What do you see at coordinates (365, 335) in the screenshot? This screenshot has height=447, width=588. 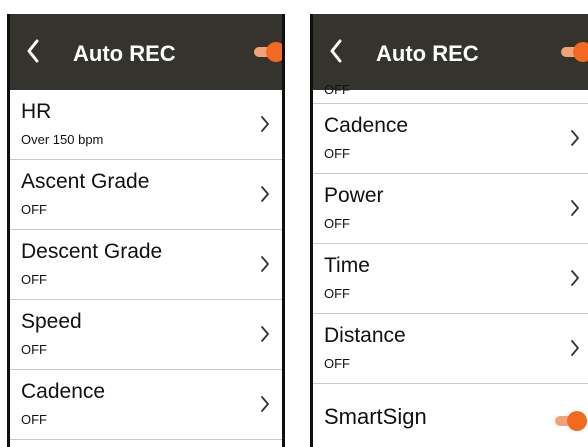 I see `row-label: Distance` at bounding box center [365, 335].